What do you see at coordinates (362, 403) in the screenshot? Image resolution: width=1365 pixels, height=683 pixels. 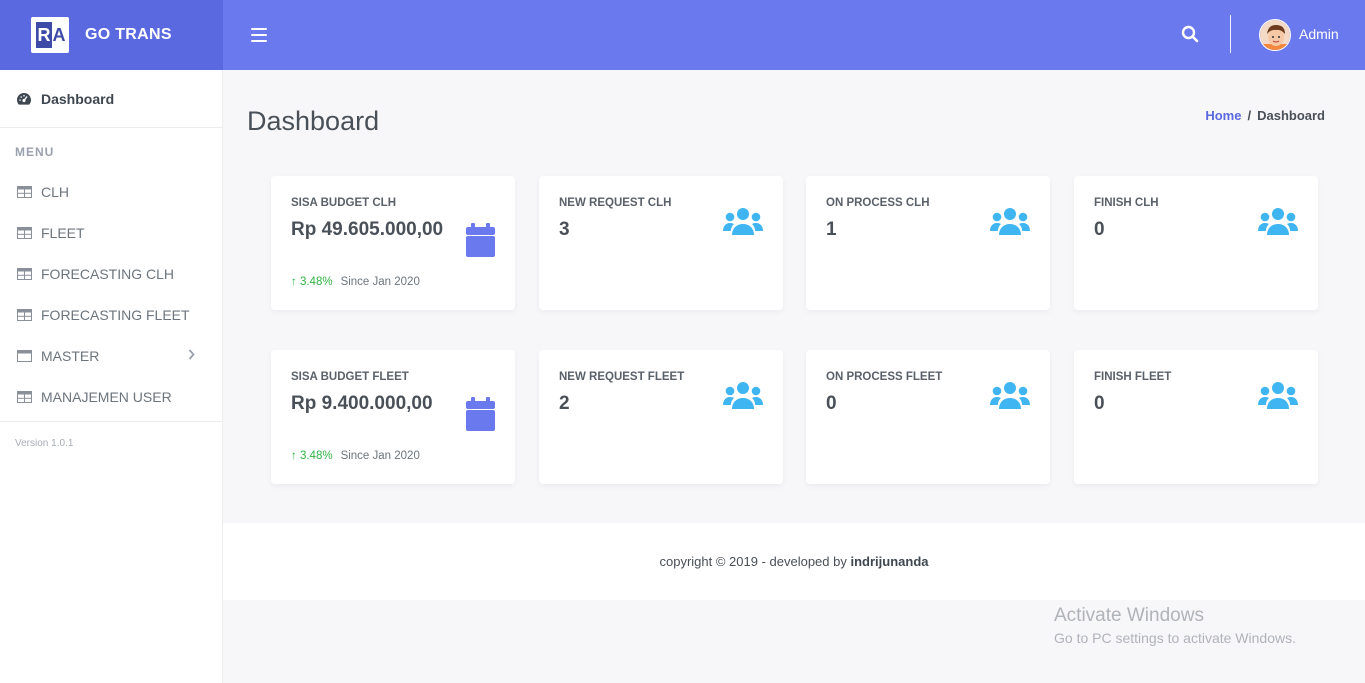 I see `card-value: Rp 9.400.000,00` at bounding box center [362, 403].